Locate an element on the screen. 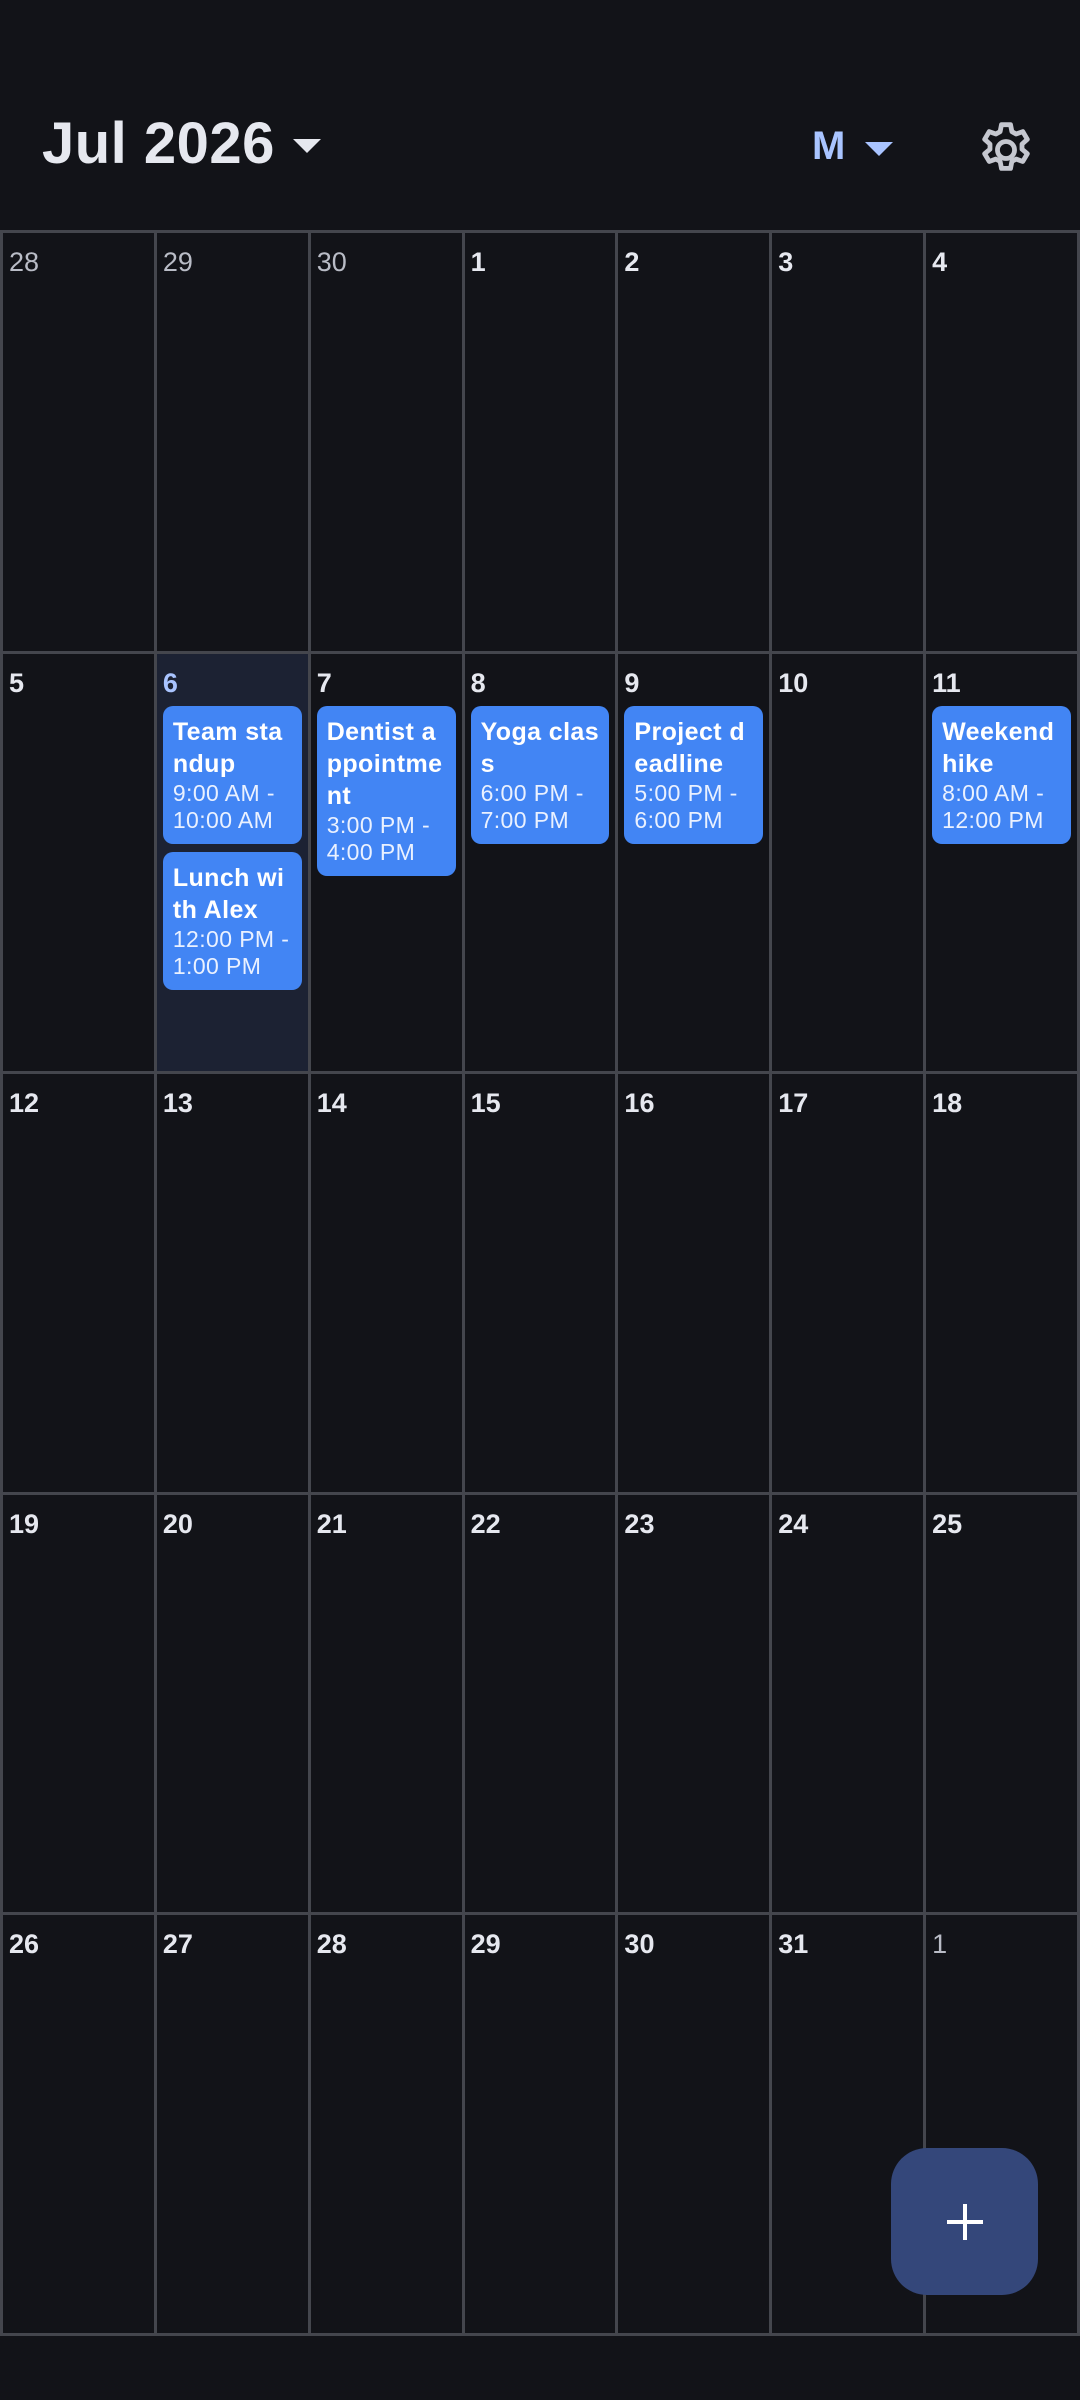  day-cell: 19 is located at coordinates (80, 1705).